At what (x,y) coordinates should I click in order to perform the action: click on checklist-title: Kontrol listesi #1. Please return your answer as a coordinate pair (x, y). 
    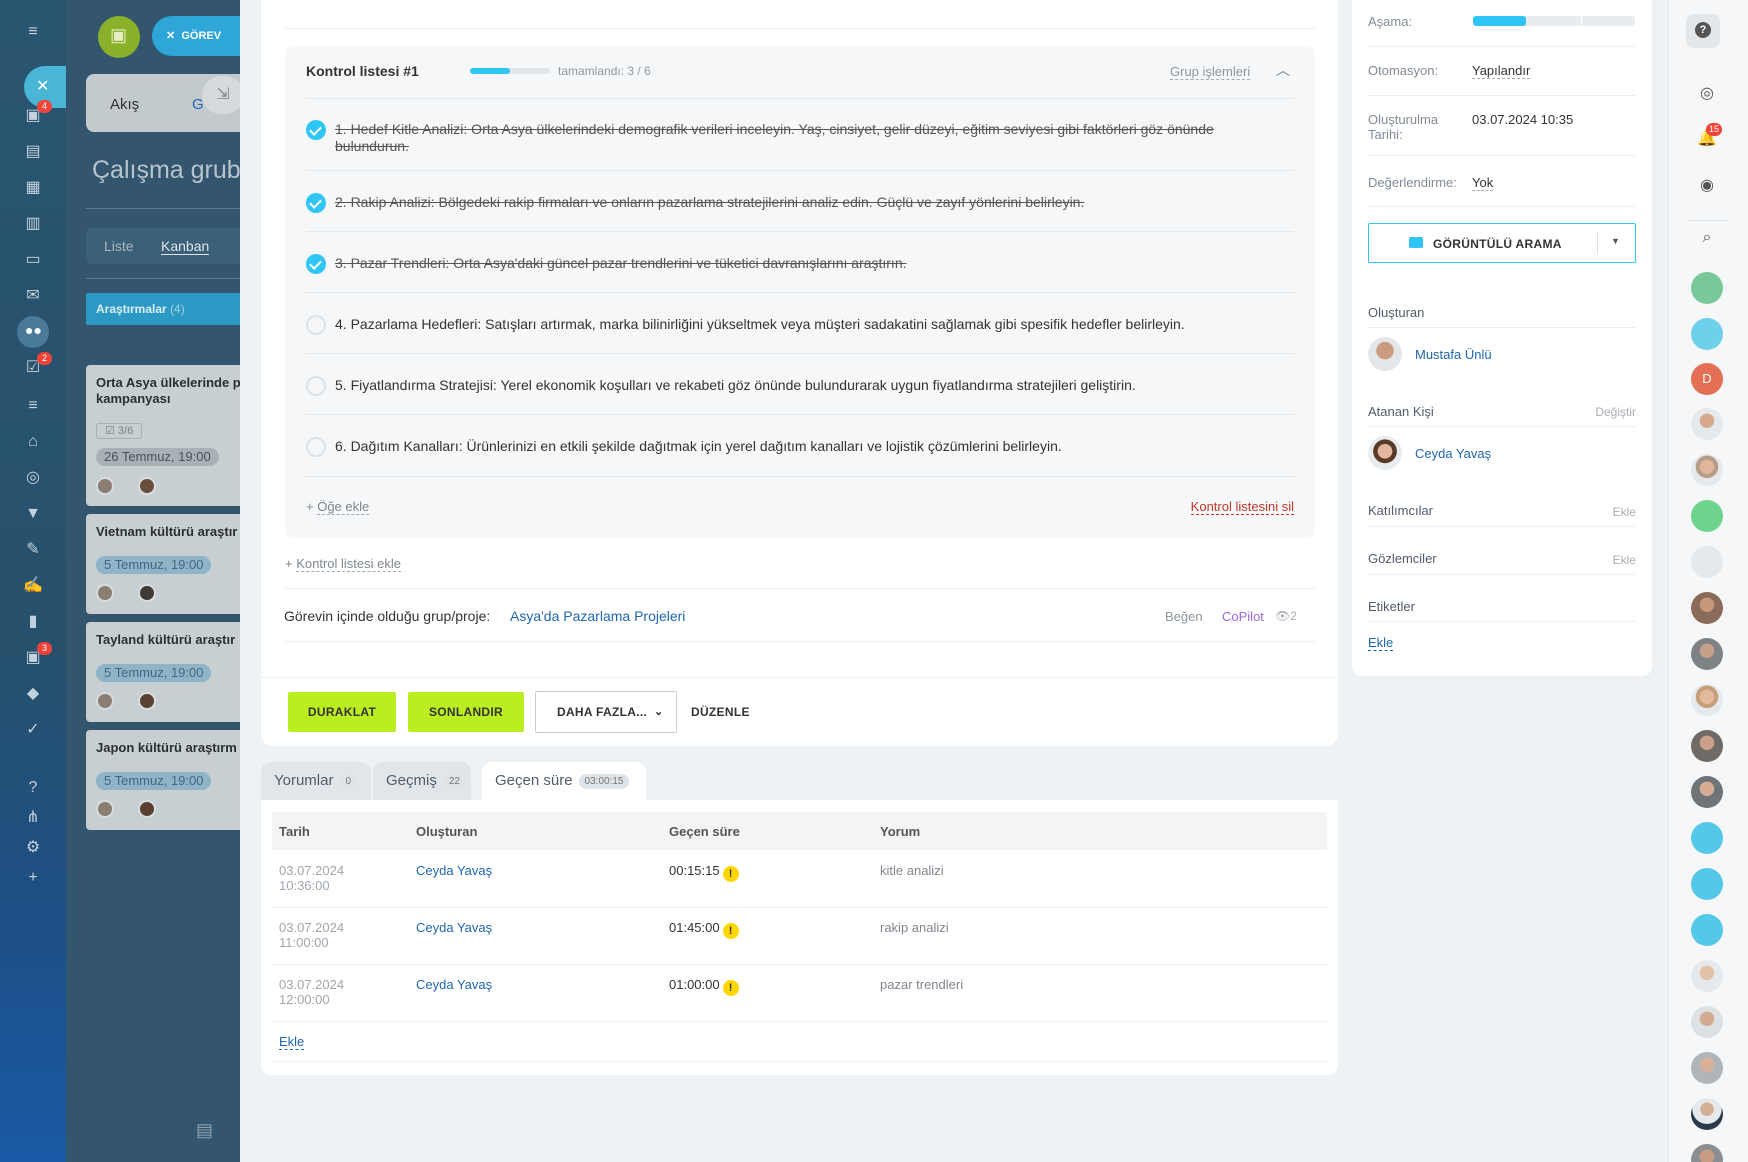
    Looking at the image, I should click on (362, 71).